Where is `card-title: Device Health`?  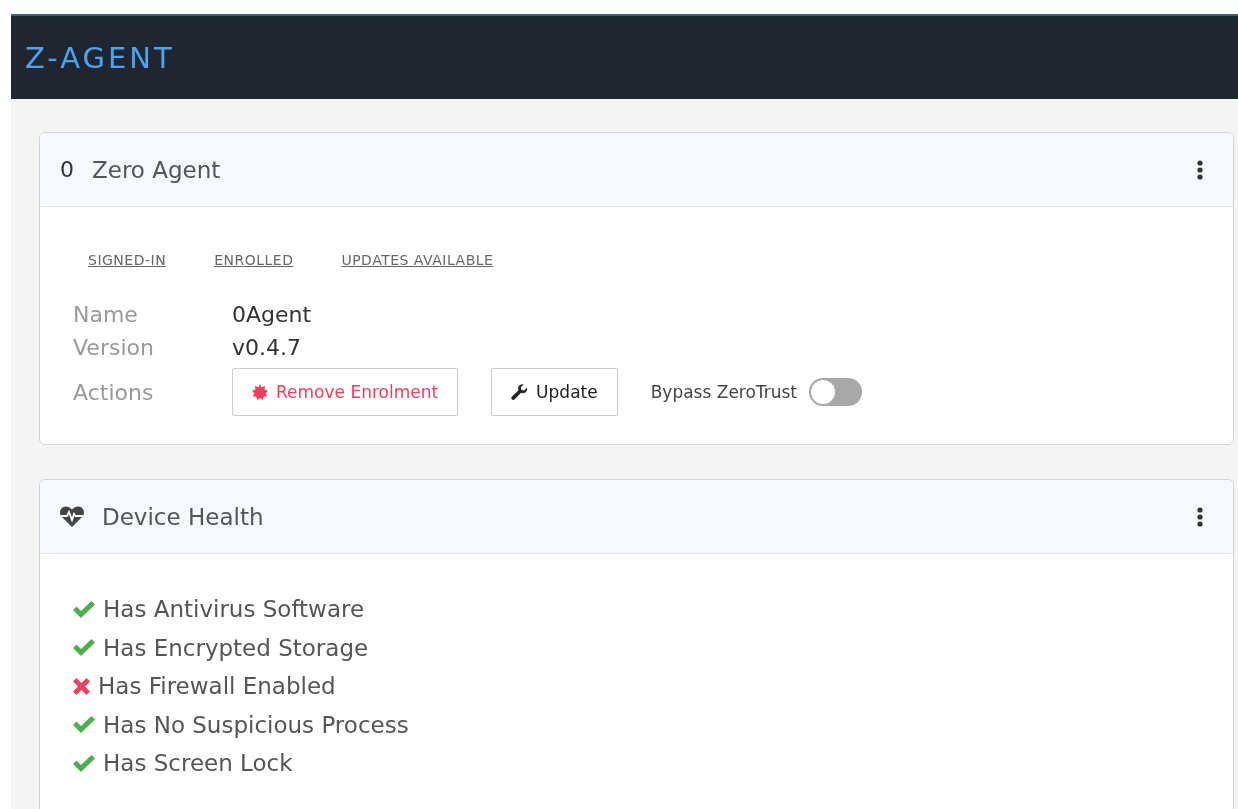 card-title: Device Health is located at coordinates (183, 516).